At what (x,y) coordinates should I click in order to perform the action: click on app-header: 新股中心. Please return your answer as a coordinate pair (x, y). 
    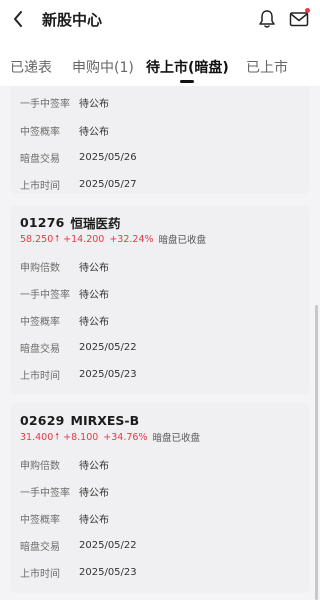
    Looking at the image, I should click on (160, 20).